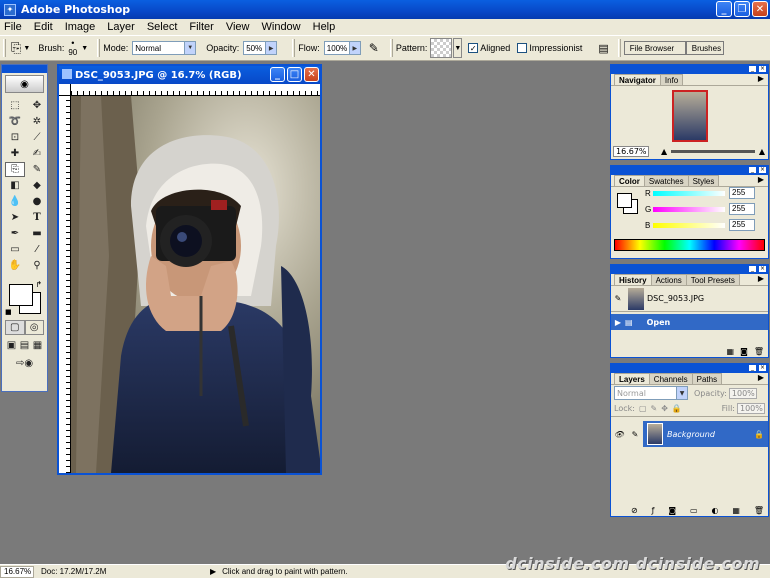 The height and width of the screenshot is (578, 770). Describe the element at coordinates (342, 48) in the screenshot. I see `flow-field: 100% ▶` at that location.